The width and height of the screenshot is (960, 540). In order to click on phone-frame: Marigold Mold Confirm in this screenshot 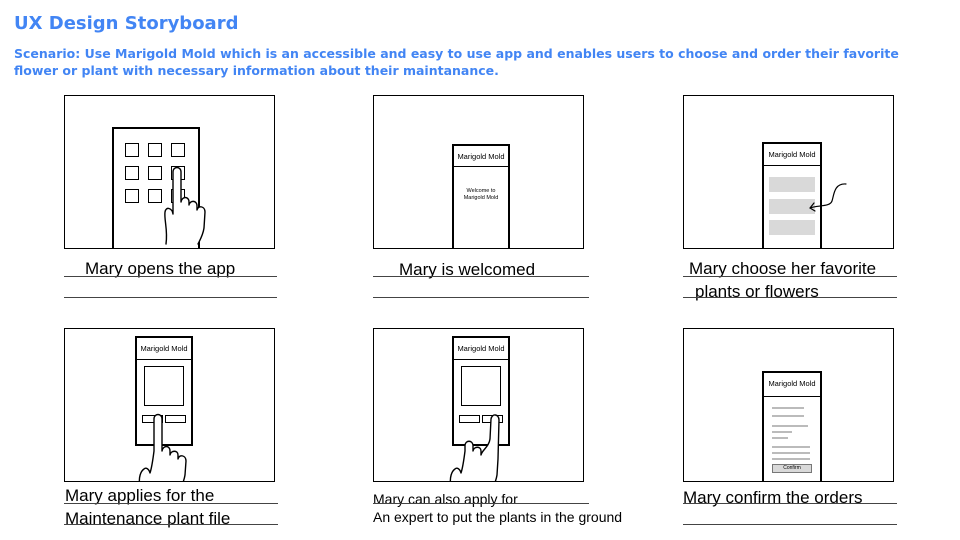, I will do `click(792, 426)`.